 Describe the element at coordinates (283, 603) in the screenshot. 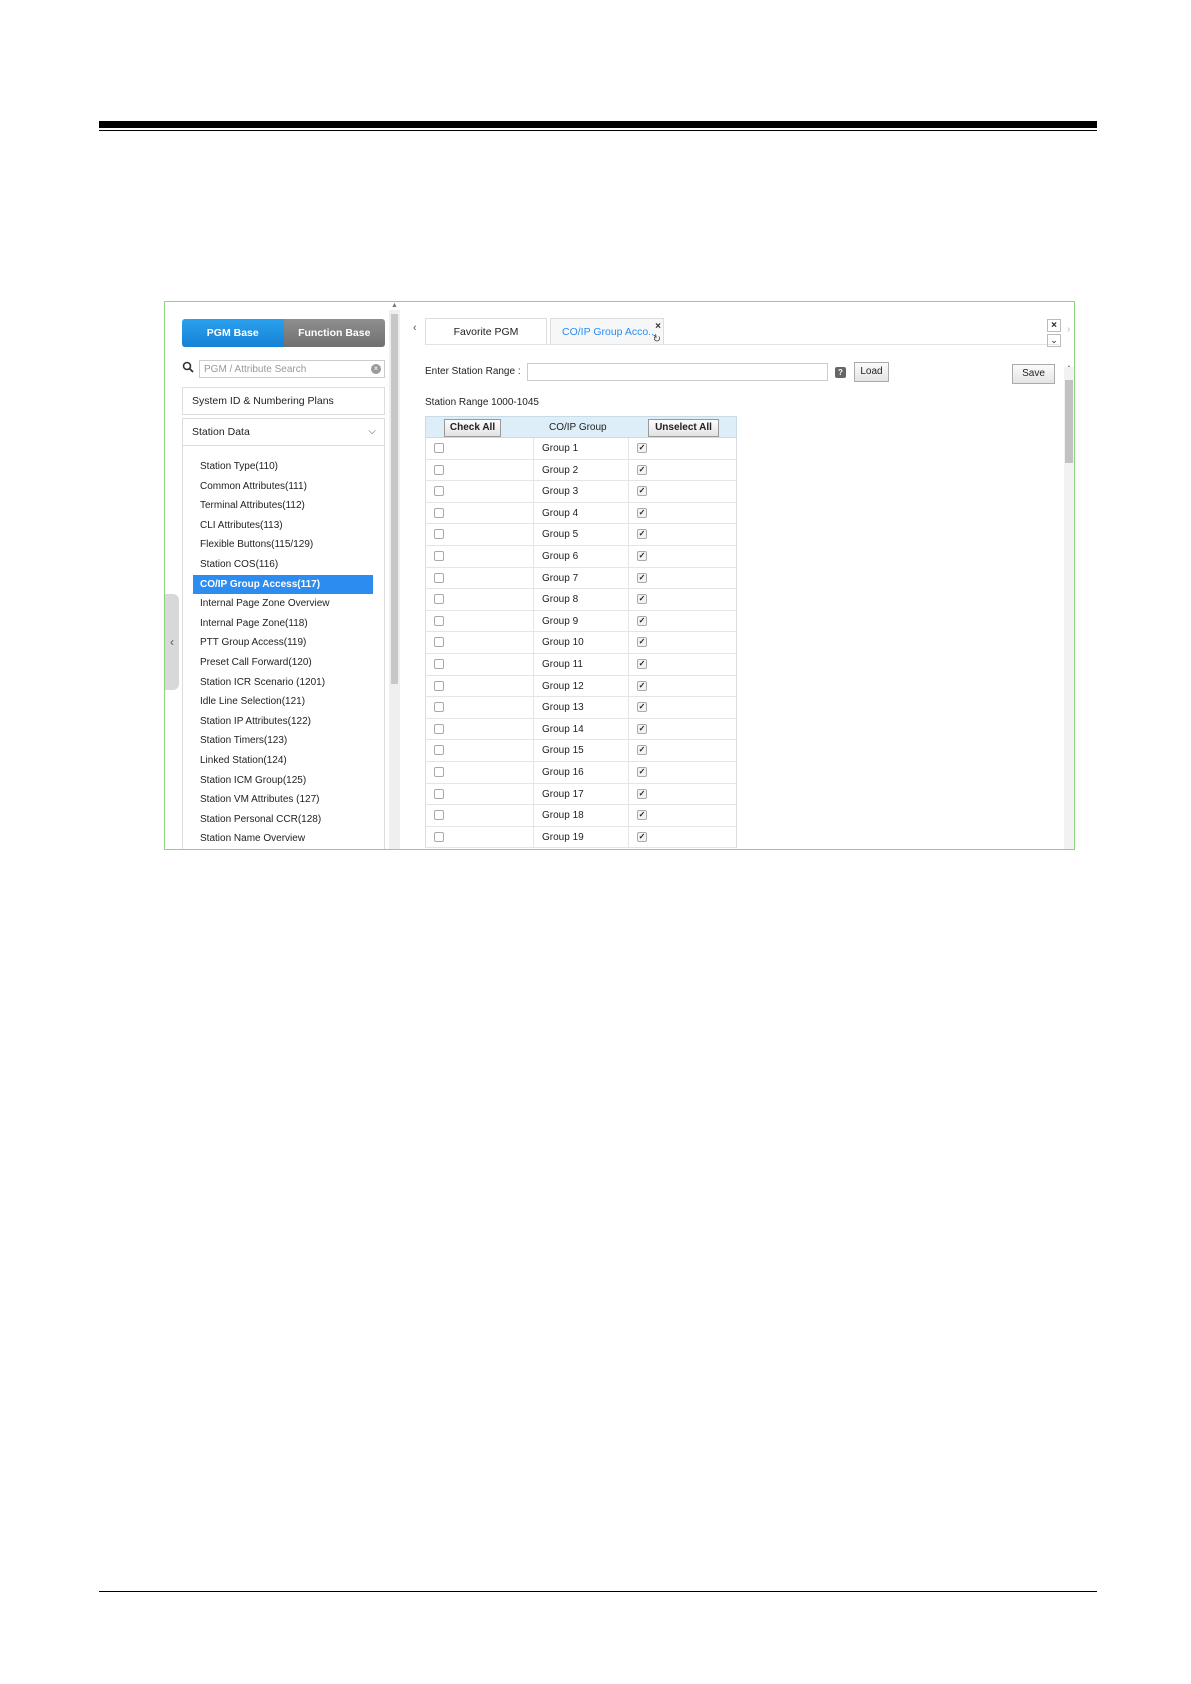

I see `menu-item-internal-page-zone-overview: Internal Page Zone Overview` at that location.